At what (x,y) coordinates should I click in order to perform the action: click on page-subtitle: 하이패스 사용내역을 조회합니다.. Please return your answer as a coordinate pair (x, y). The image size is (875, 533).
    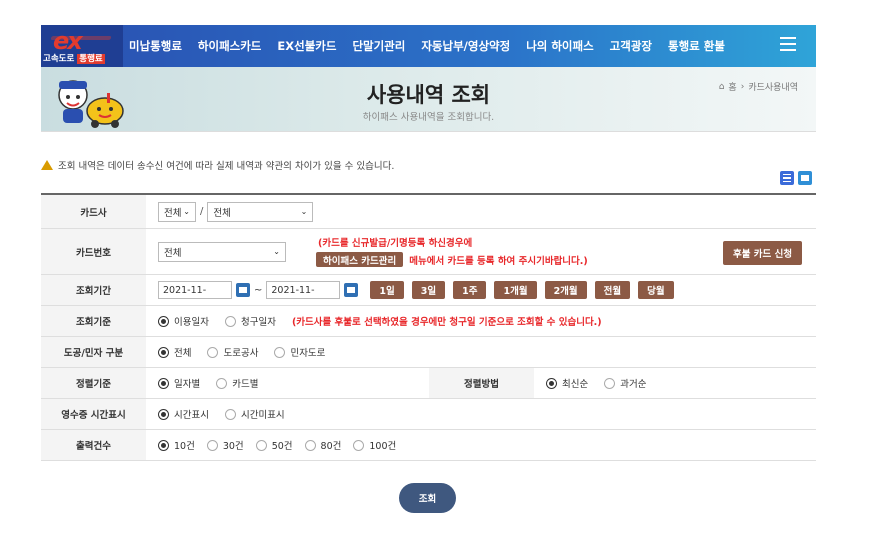
    Looking at the image, I should click on (428, 117).